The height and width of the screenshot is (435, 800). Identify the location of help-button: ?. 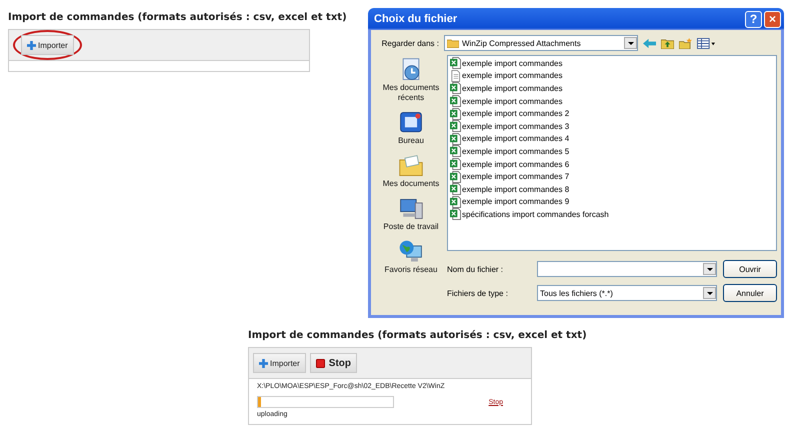
(753, 19).